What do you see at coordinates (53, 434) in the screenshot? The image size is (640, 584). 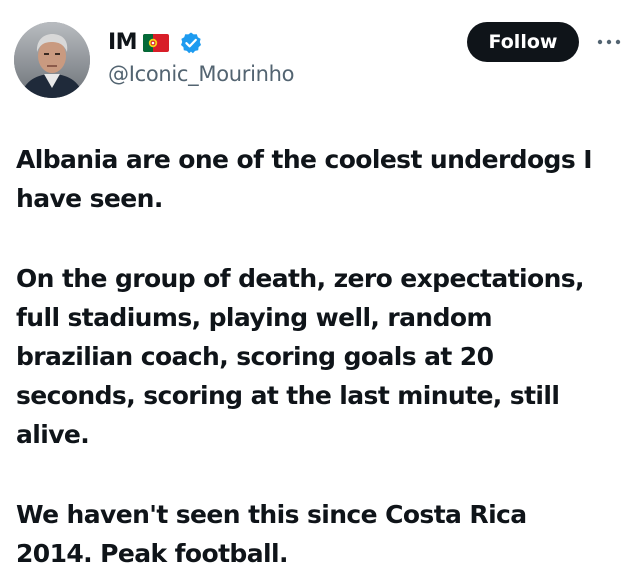 I see `tweet-text-line: alive.` at bounding box center [53, 434].